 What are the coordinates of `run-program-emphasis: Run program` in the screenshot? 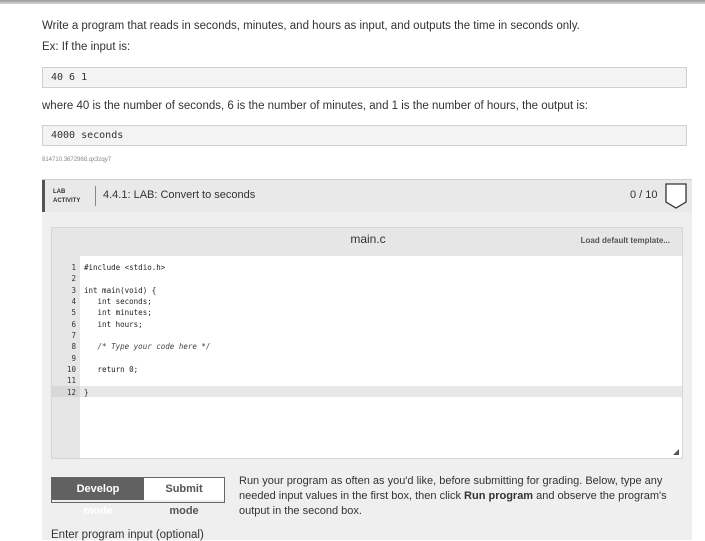 It's located at (499, 496).